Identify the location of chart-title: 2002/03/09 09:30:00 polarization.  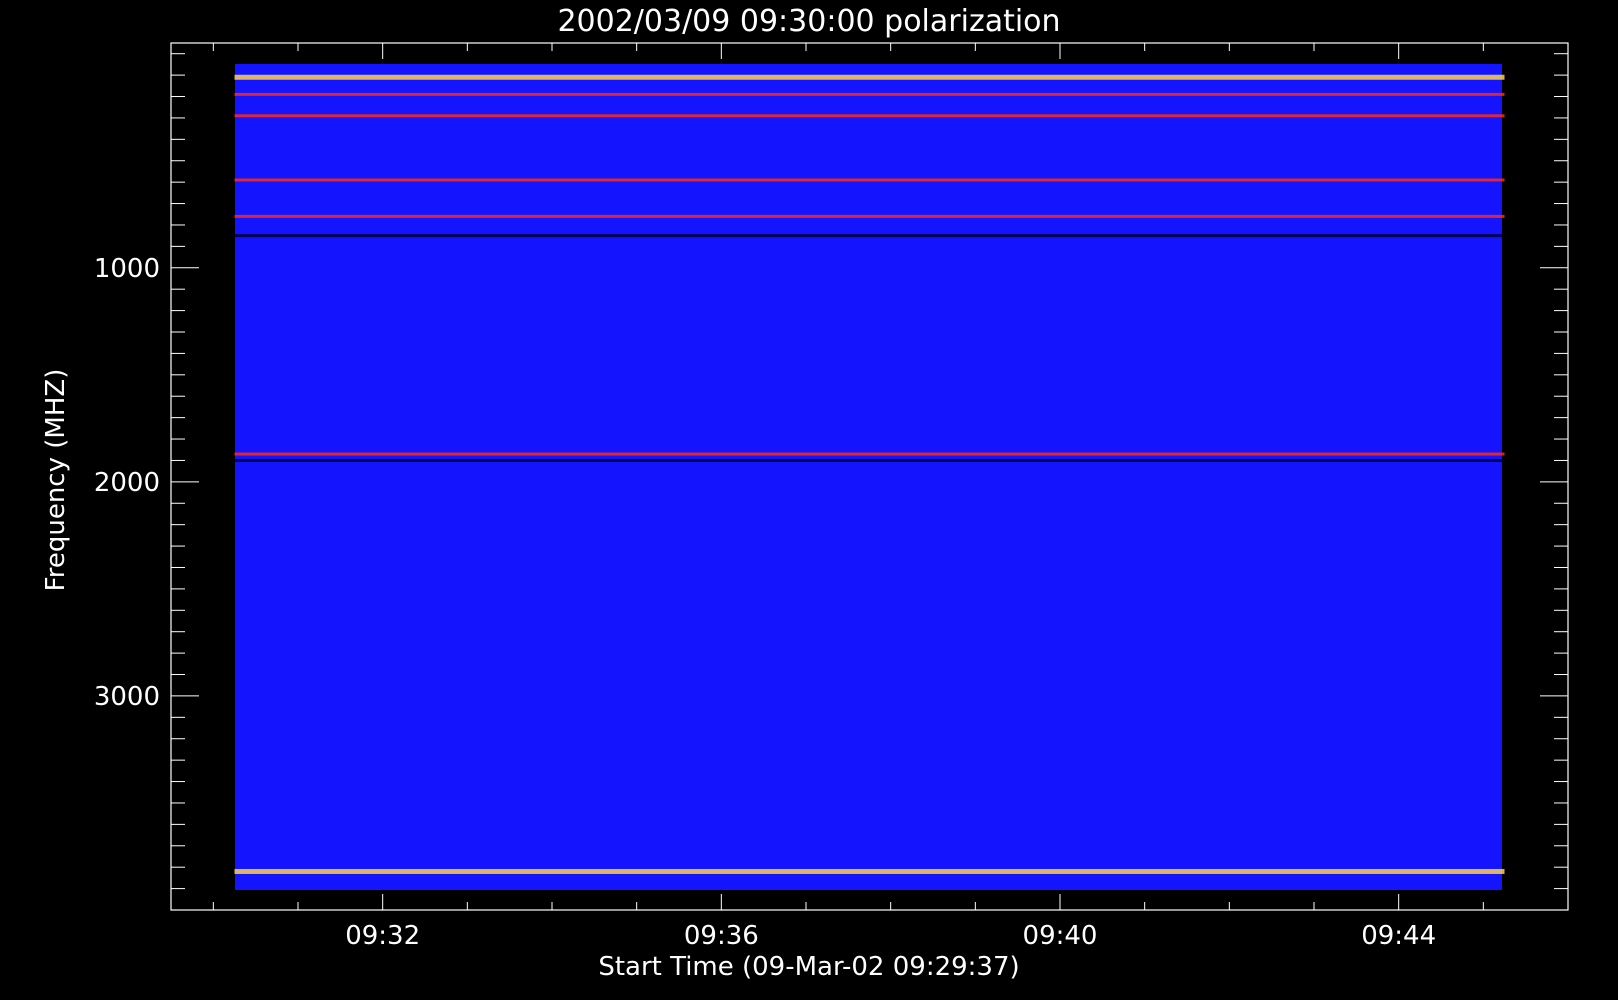
(808, 21).